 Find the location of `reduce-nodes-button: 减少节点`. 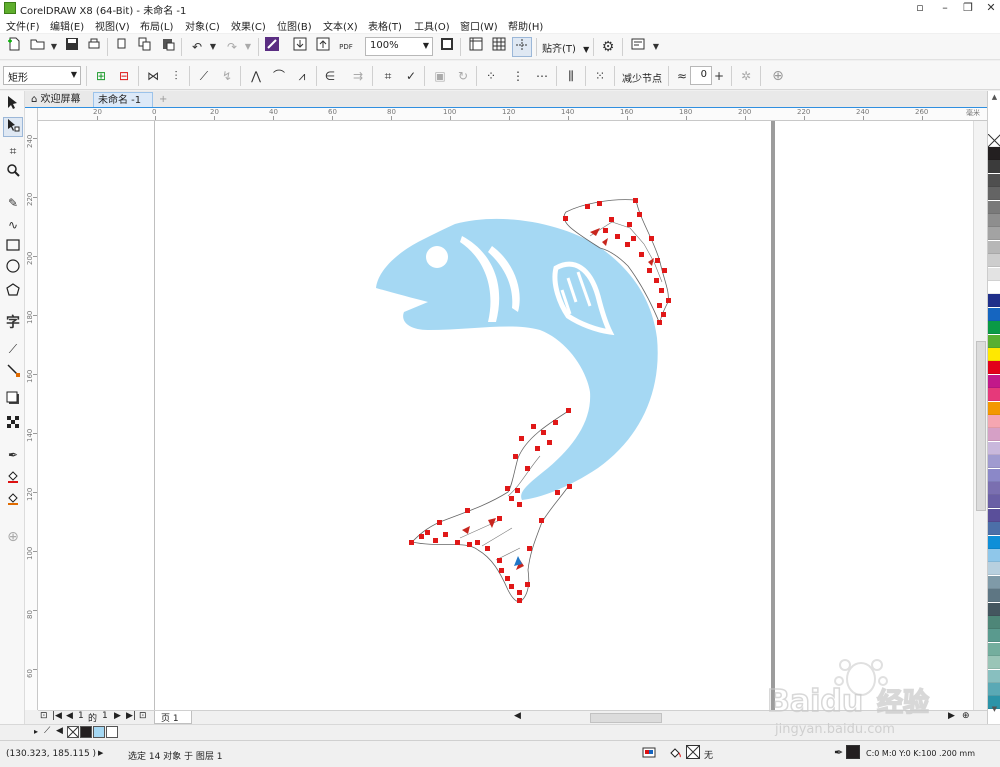

reduce-nodes-button: 减少节点 is located at coordinates (642, 77).